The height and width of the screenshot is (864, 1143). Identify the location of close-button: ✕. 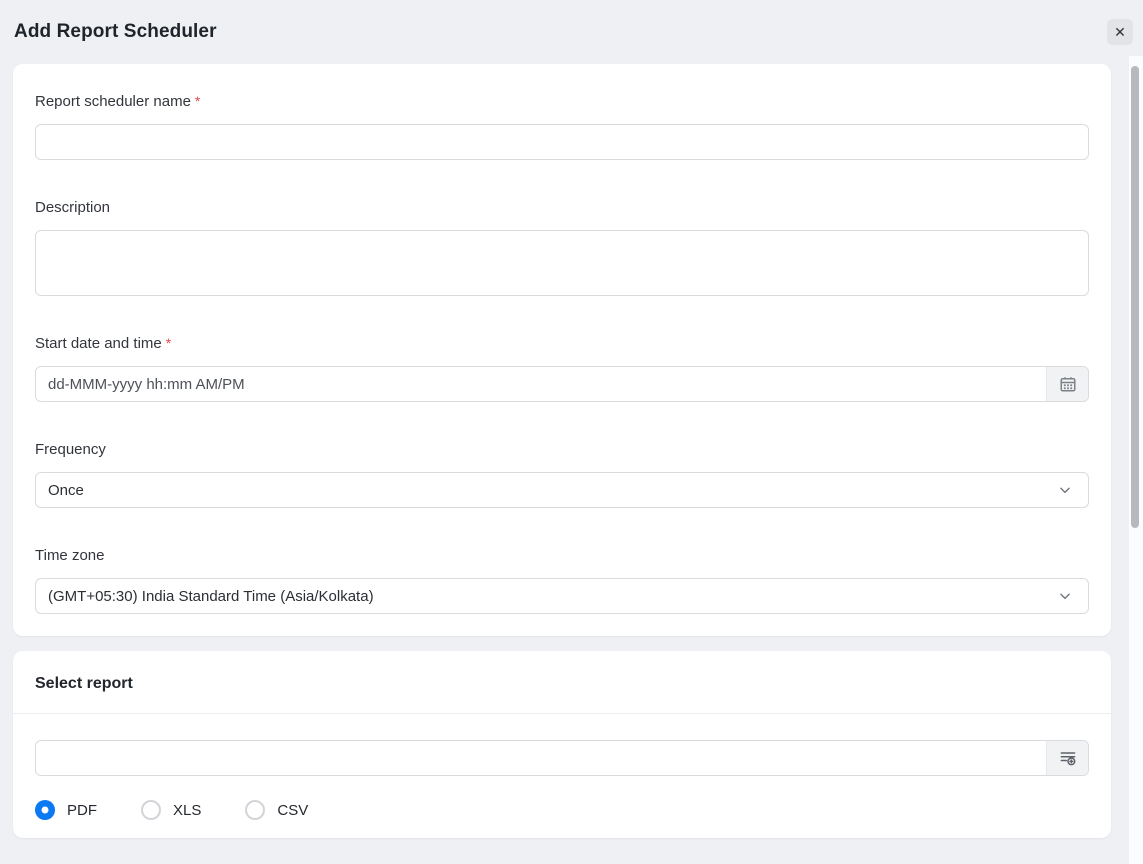
(1120, 32).